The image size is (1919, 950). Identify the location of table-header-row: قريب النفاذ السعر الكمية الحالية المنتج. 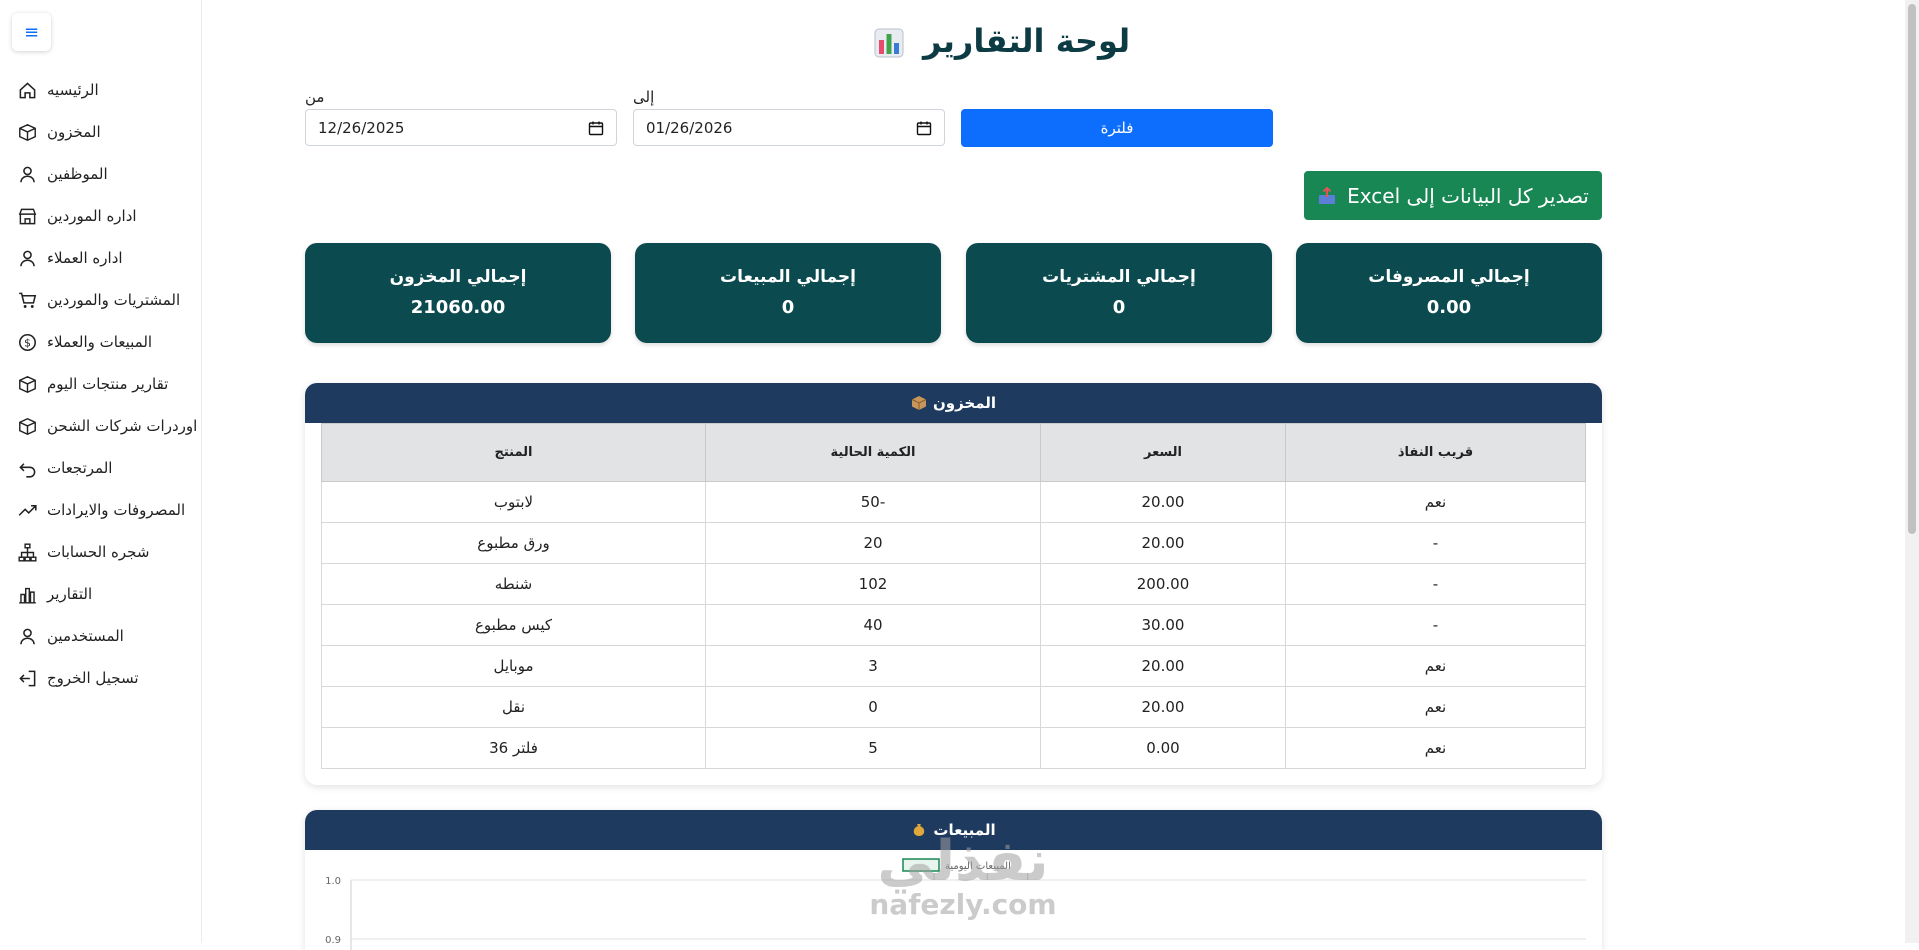
(953, 452).